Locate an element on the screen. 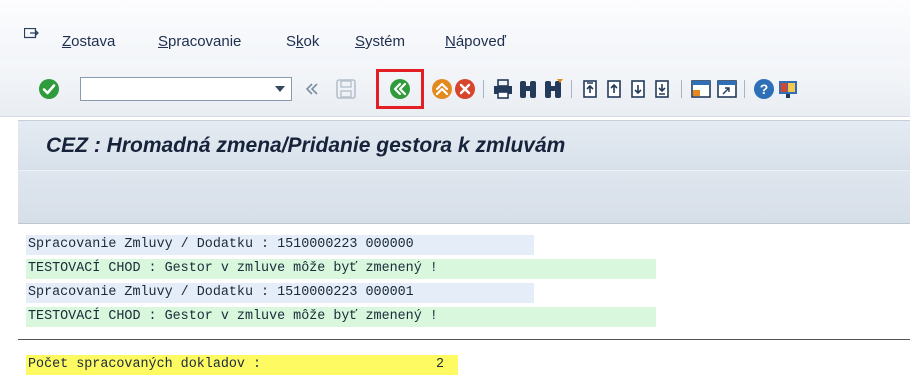  summary-value: 2 is located at coordinates (440, 364).